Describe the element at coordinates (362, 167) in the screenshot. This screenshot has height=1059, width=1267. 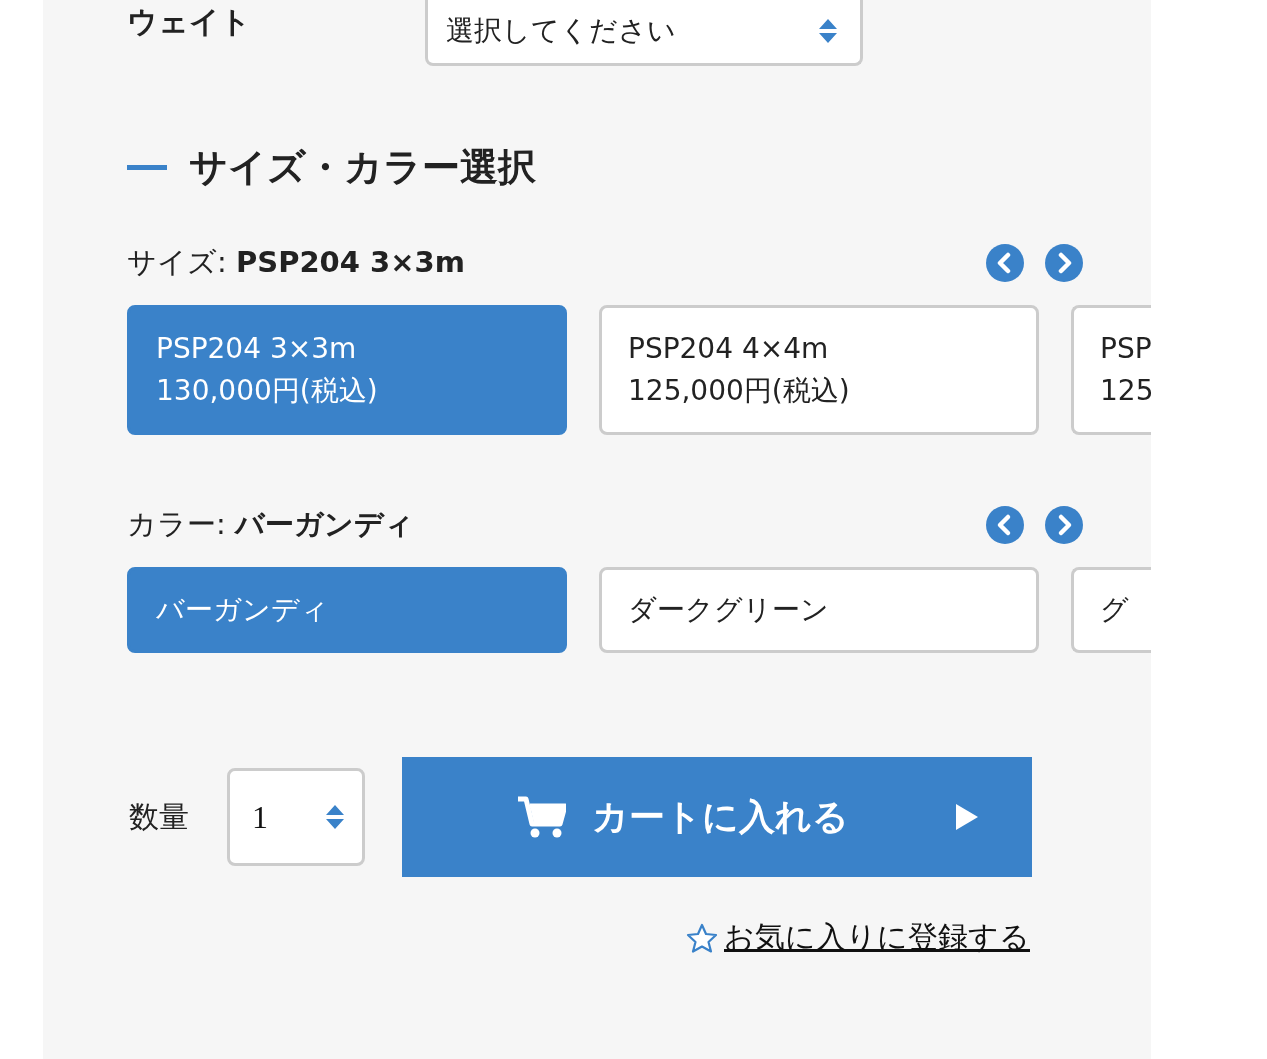
I see `section-heading: サイズ・カラー選択` at that location.